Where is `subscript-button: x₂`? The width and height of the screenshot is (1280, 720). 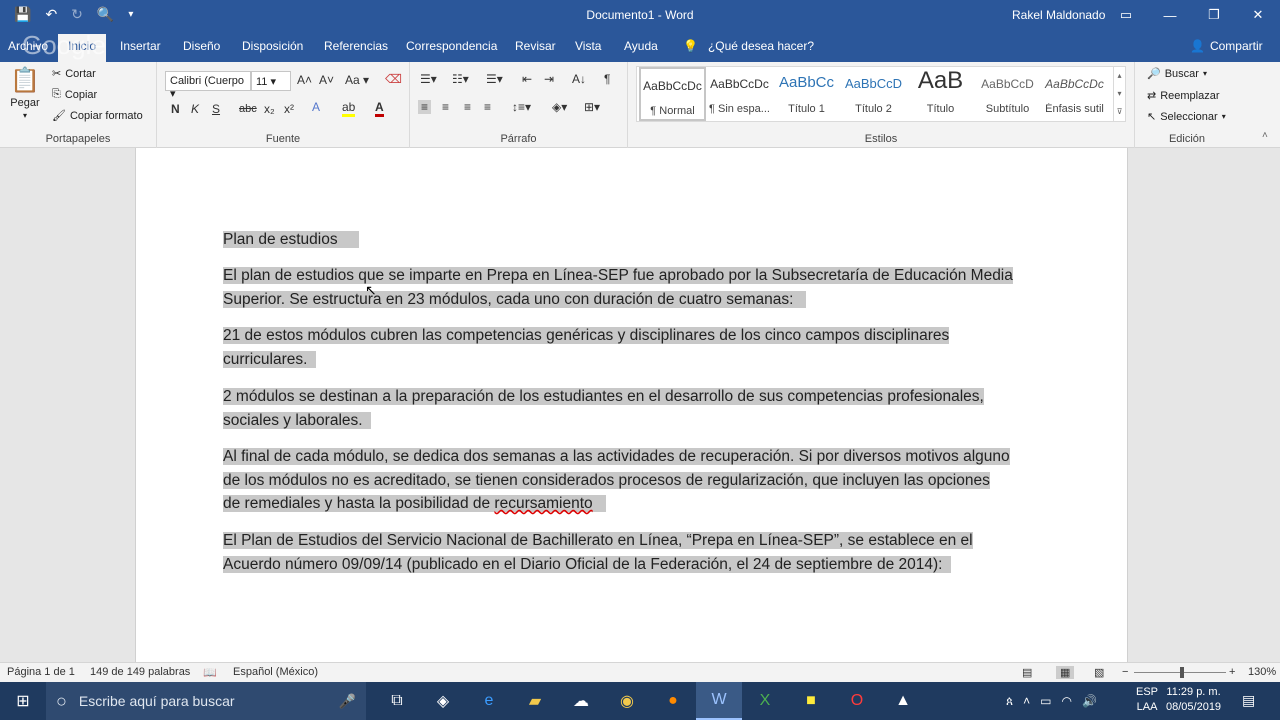 subscript-button: x₂ is located at coordinates (269, 109).